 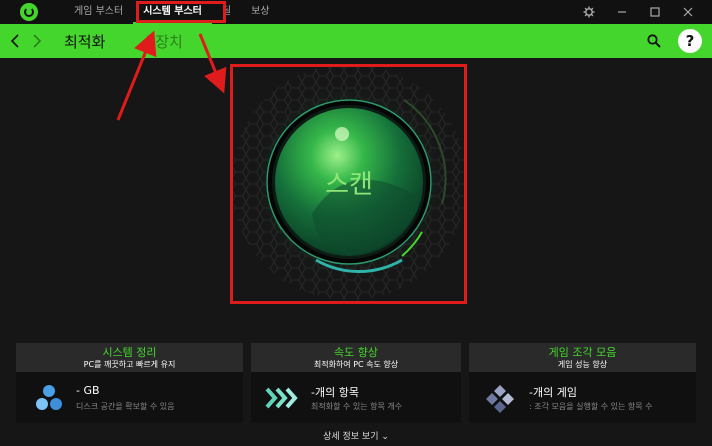 What do you see at coordinates (171, 75) in the screenshot?
I see `annotation-arrows` at bounding box center [171, 75].